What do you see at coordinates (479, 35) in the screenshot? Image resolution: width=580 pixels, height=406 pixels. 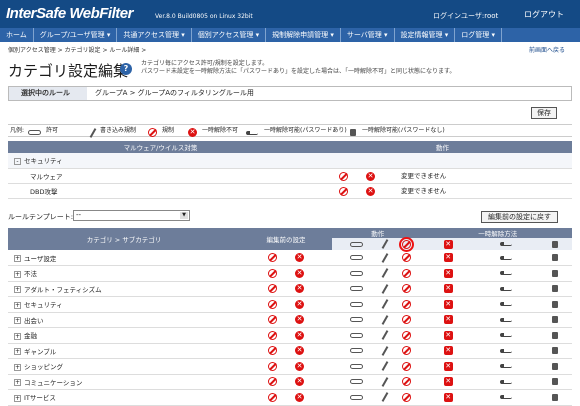 I see `nav-item: ログ管理 ▾` at bounding box center [479, 35].